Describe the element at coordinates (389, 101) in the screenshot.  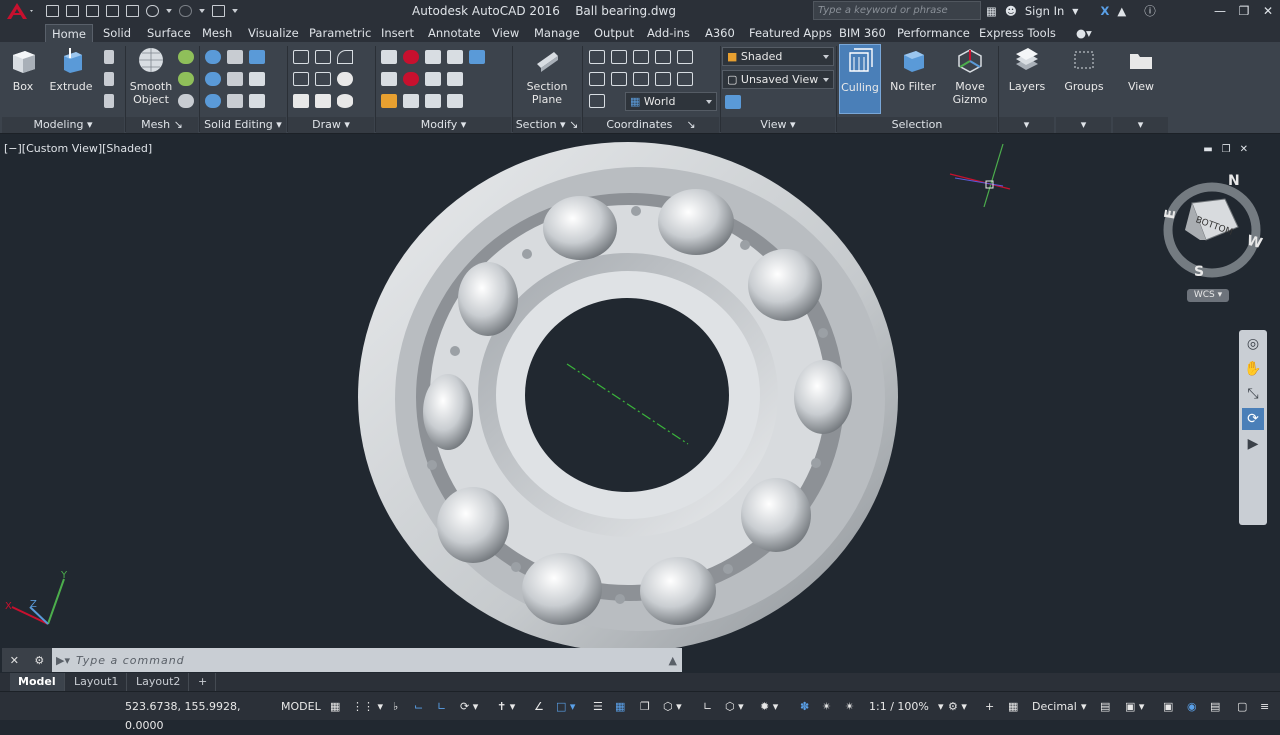
I see `stretch-icon` at that location.